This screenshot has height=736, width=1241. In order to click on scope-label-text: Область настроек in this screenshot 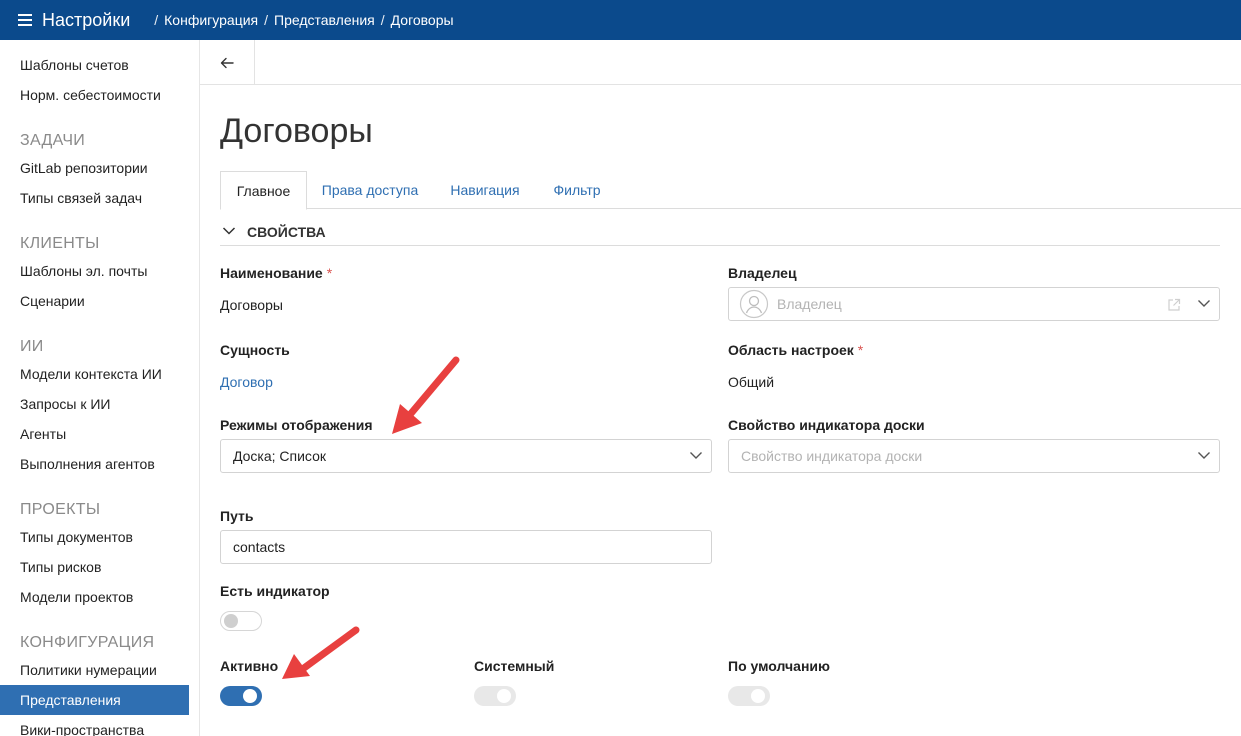, I will do `click(791, 350)`.